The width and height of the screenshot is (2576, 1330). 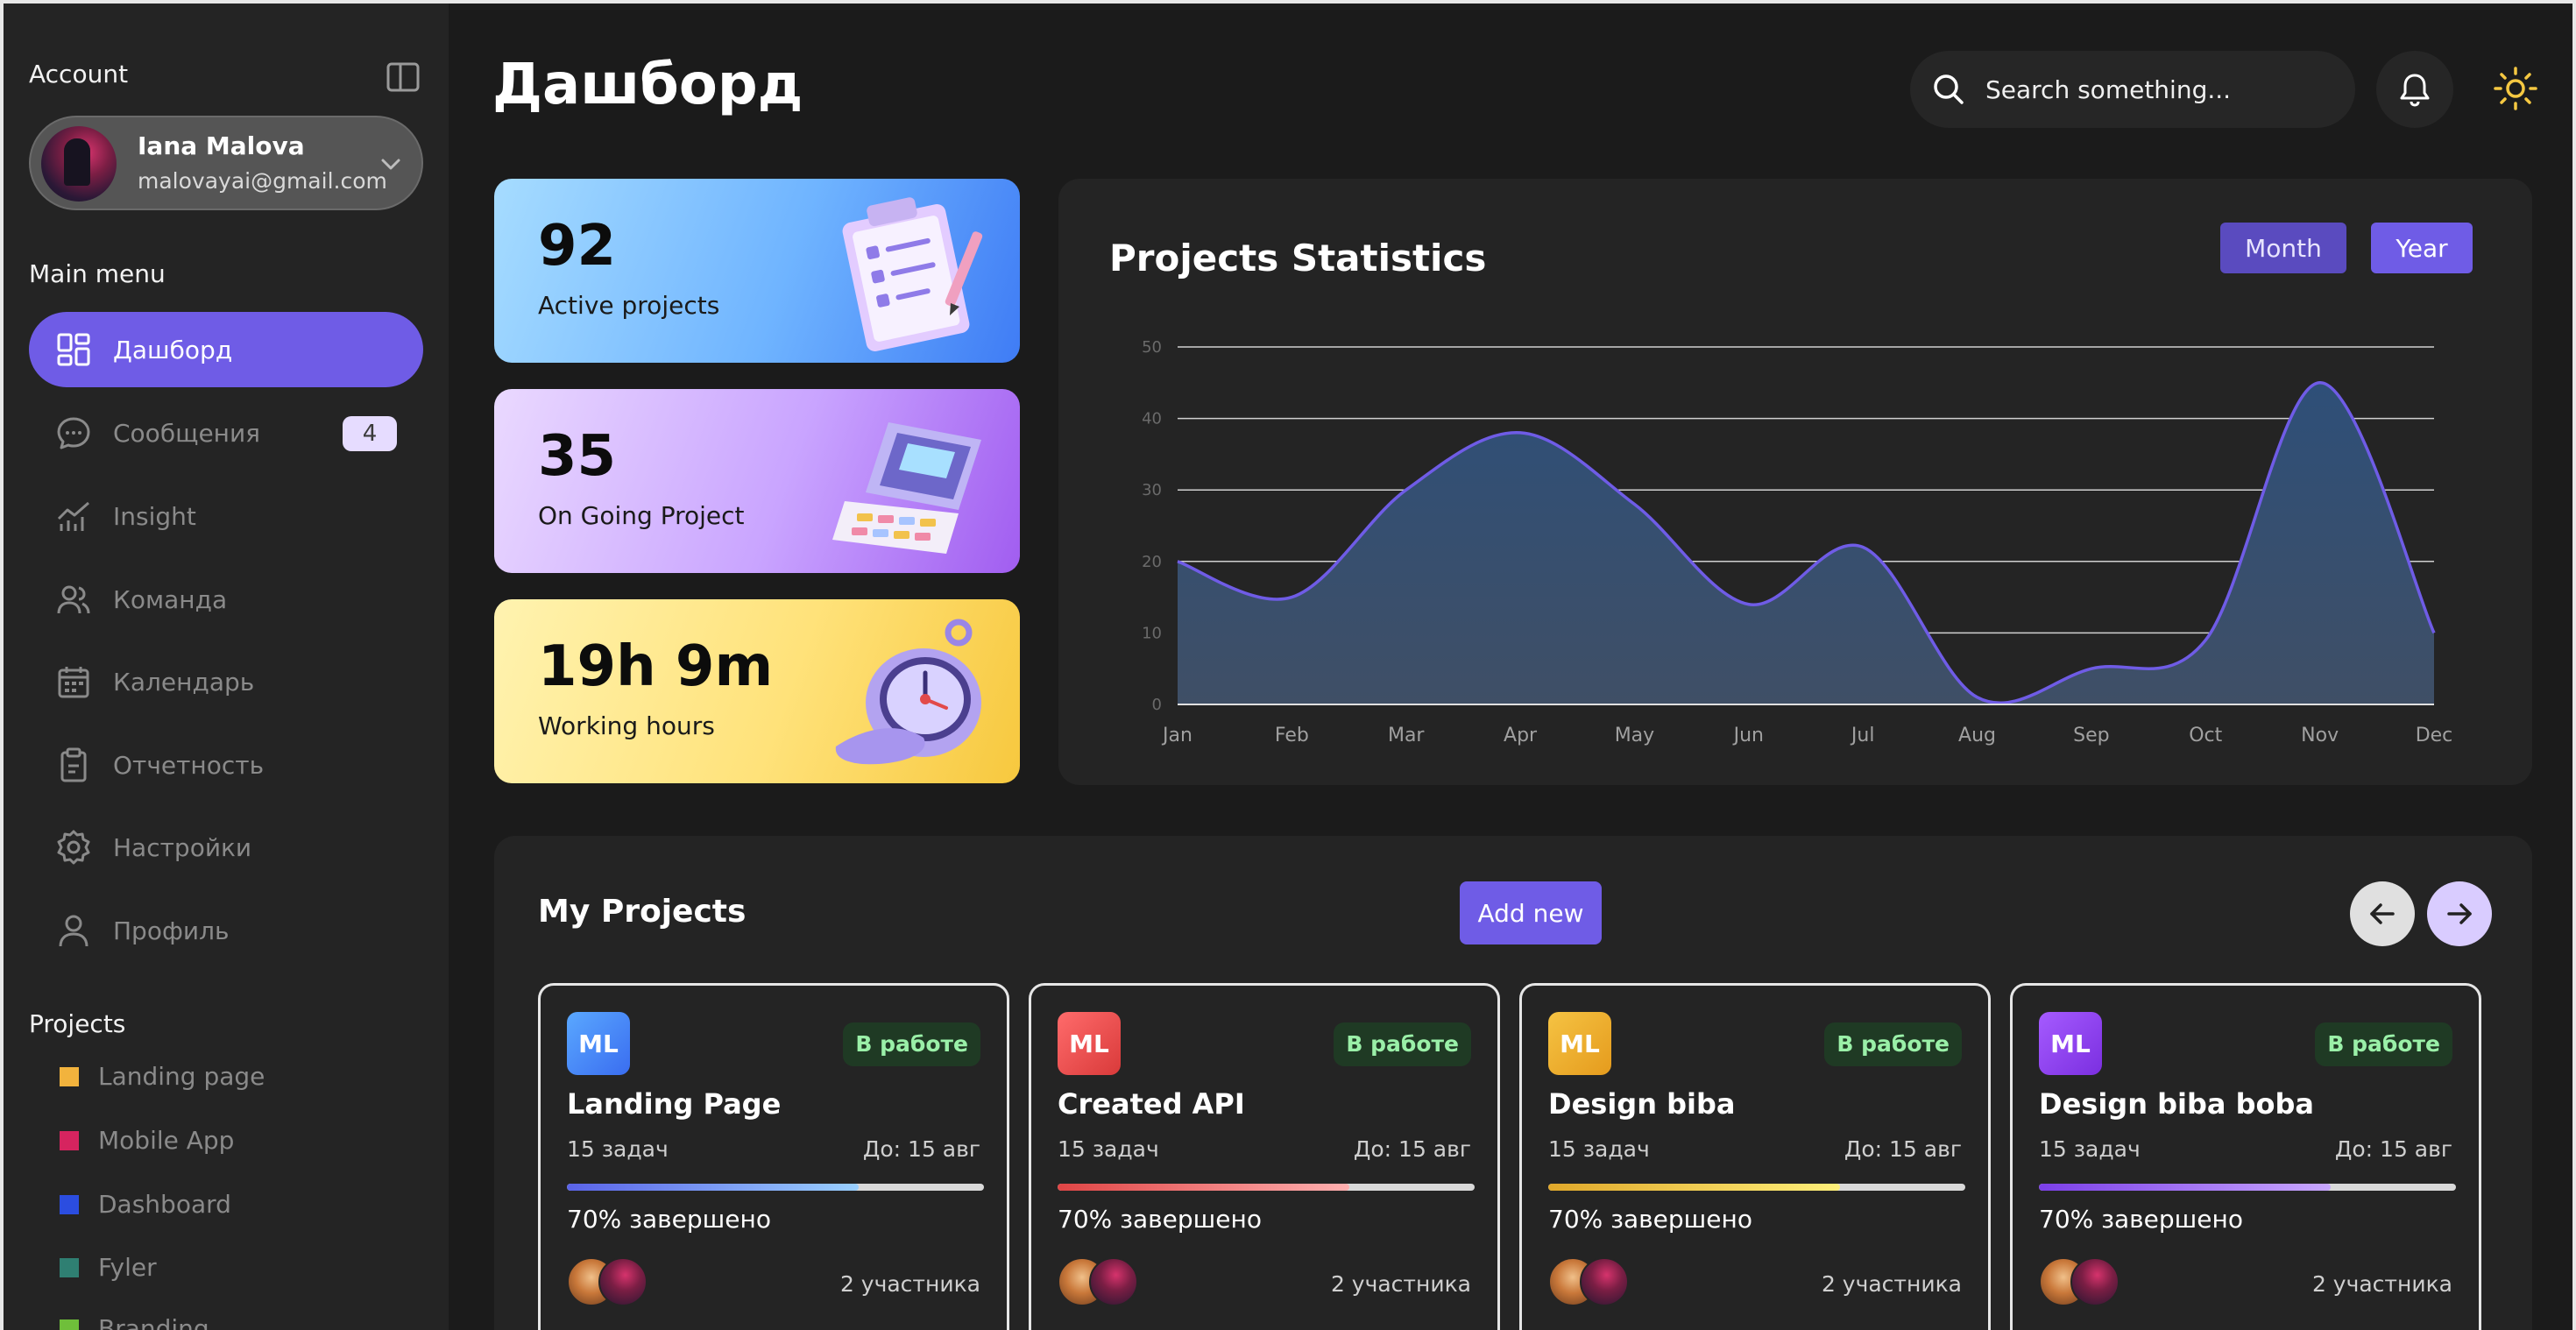 I want to click on member-avatars, so click(x=611, y=1283).